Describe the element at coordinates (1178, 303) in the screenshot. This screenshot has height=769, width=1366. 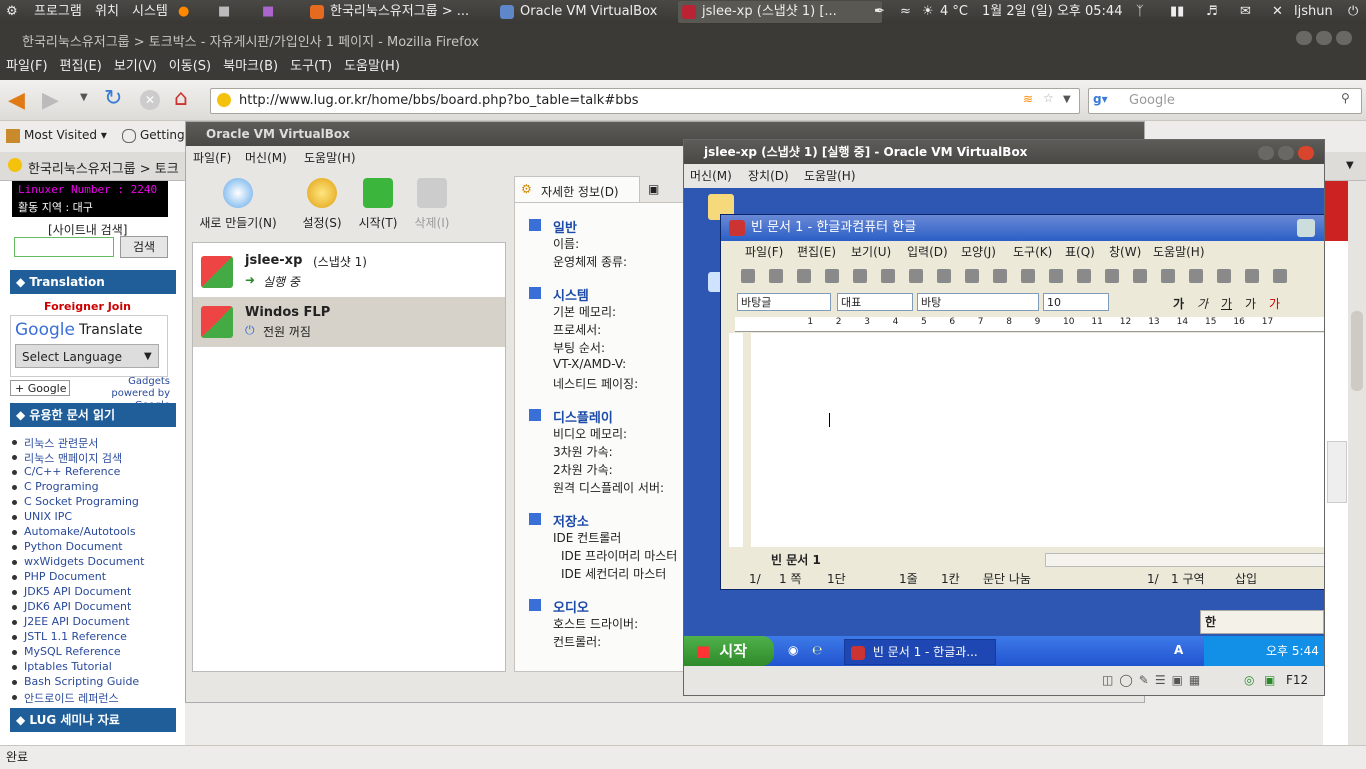
I see `bold-icon: 가` at that location.